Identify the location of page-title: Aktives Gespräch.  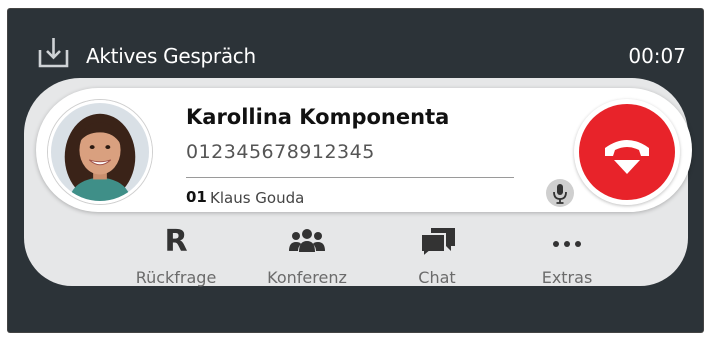
(171, 56).